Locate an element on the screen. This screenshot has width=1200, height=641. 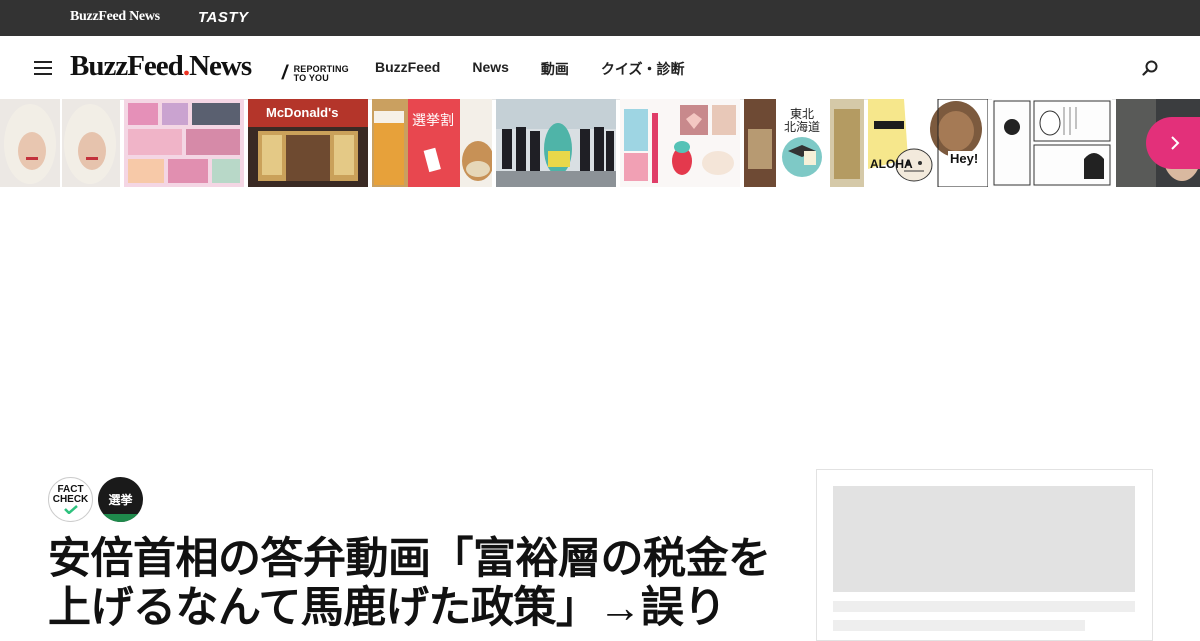
thumbnail-aloha-comic: ALOHA Hey! is located at coordinates (928, 143).